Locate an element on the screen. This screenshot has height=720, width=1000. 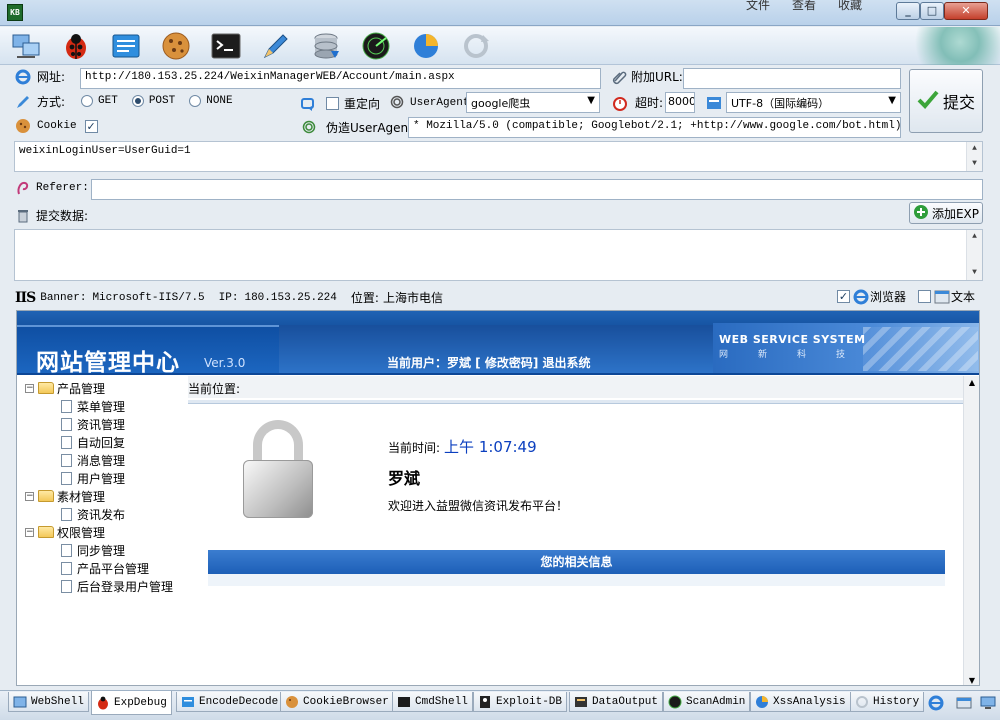
encoding-icon is located at coordinates (714, 103).